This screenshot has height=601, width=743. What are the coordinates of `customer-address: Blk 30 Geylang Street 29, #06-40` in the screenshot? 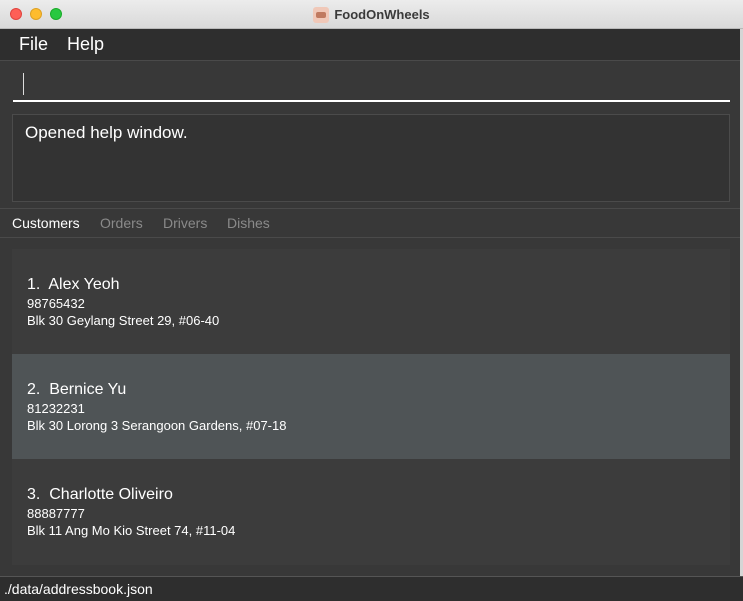 It's located at (123, 320).